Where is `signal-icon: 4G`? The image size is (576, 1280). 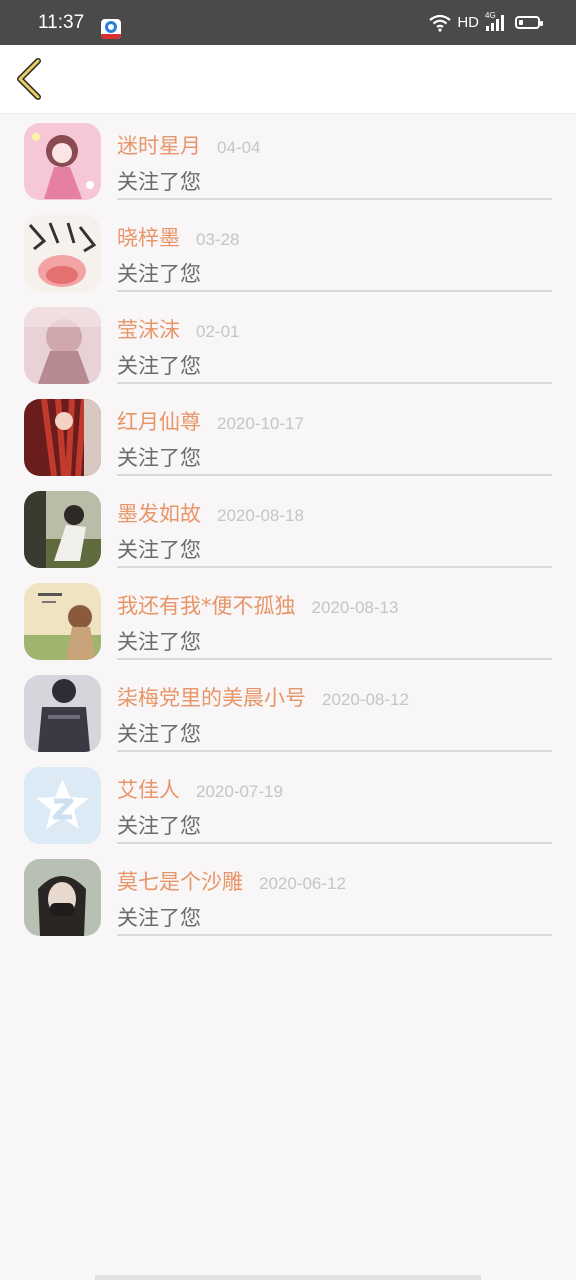
signal-icon: 4G is located at coordinates (497, 21).